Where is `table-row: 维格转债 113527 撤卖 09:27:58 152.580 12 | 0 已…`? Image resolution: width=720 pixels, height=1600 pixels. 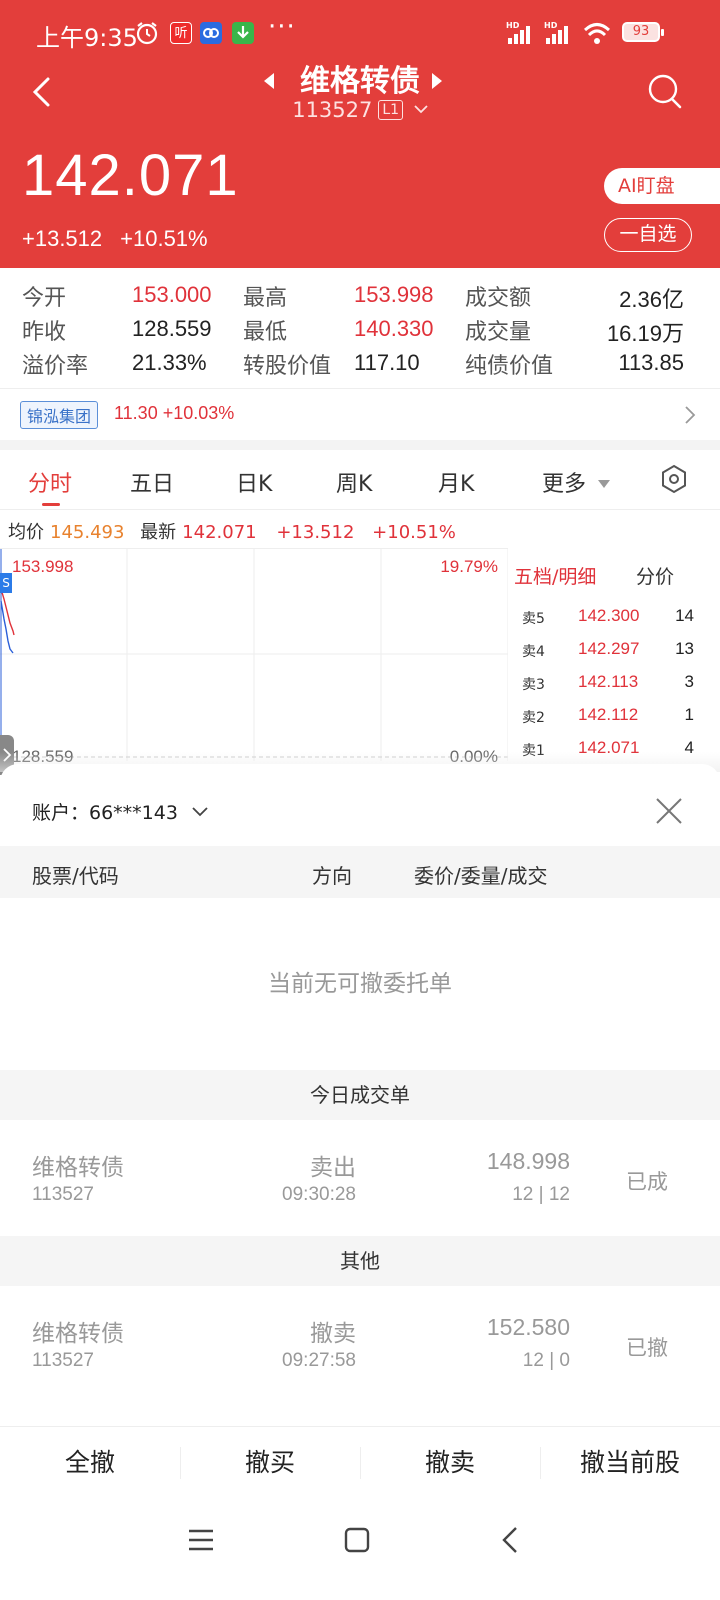 table-row: 维格转债 113527 撤卖 09:27:58 152.580 12 | 0 已… is located at coordinates (360, 1344).